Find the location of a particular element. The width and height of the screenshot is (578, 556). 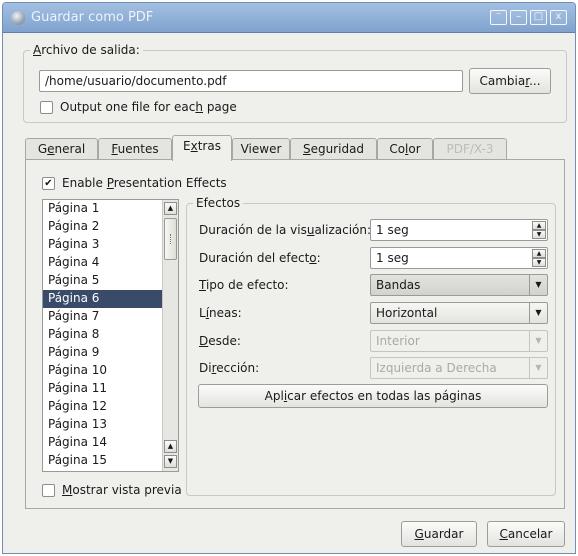

effect-duration-label: Duración del efecto: is located at coordinates (260, 258).